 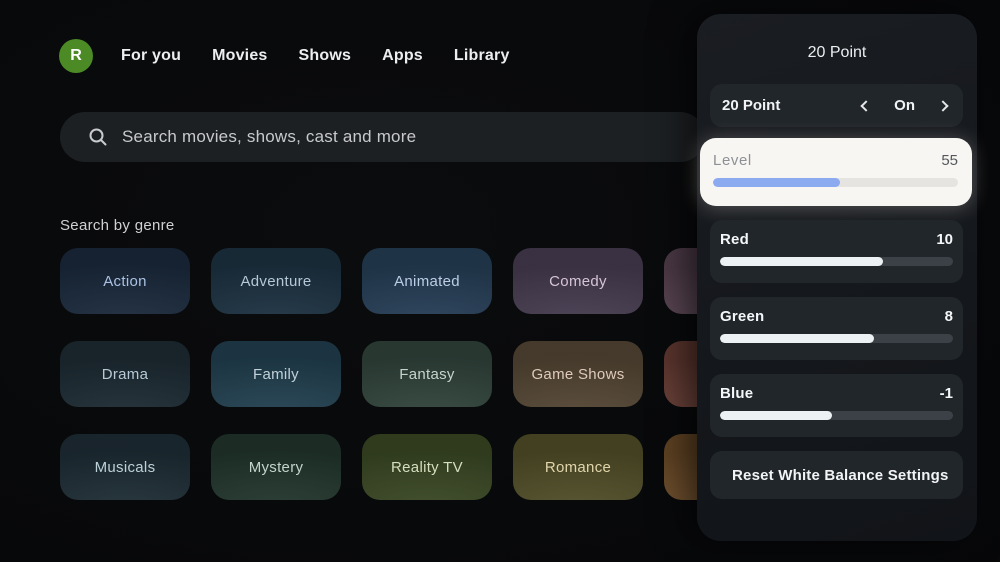 I want to click on nav-item-for-you: For you, so click(x=151, y=56).